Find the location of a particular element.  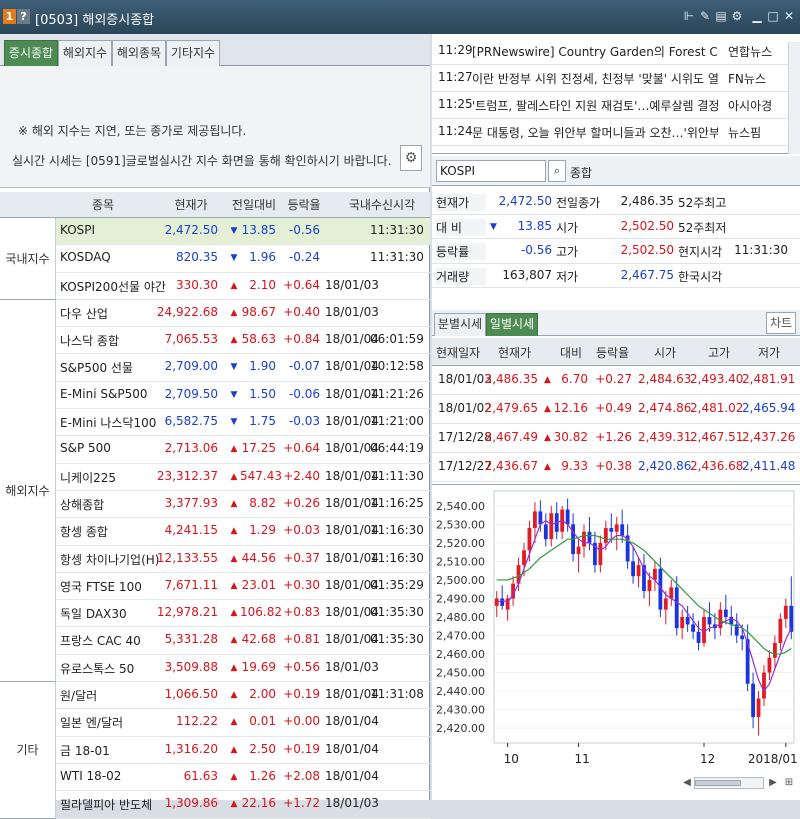

row-change: 42.68 is located at coordinates (258, 639).